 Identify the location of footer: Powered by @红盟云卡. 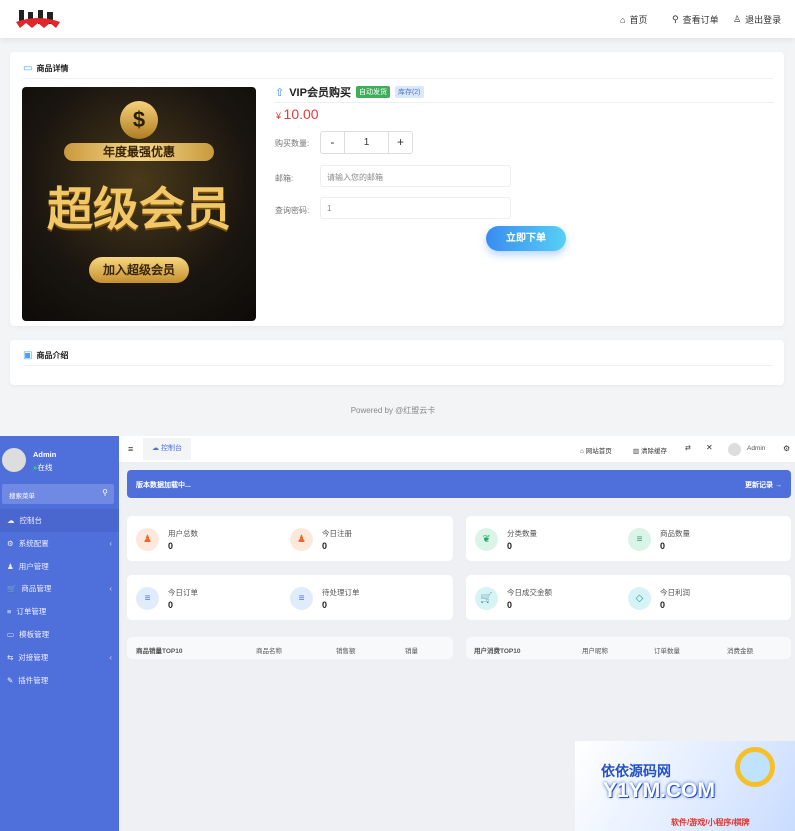
(393, 410).